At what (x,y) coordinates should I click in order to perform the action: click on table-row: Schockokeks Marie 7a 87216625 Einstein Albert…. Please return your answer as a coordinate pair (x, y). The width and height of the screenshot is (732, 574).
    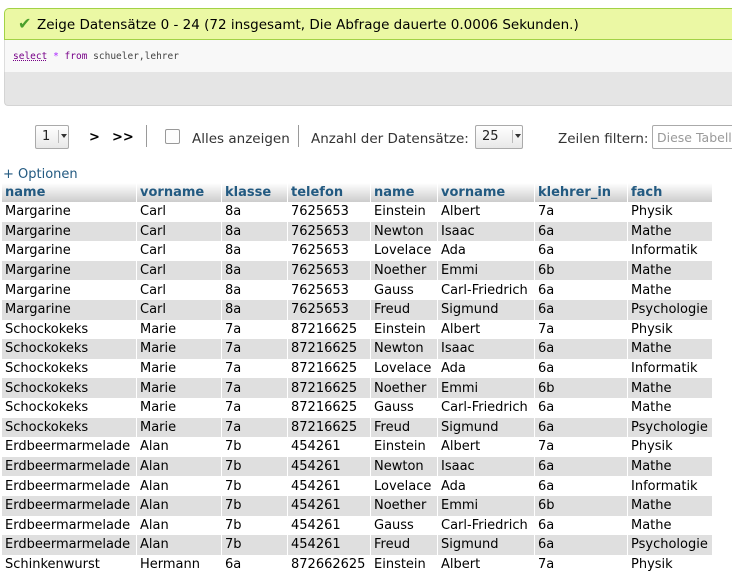
    Looking at the image, I should click on (357, 329).